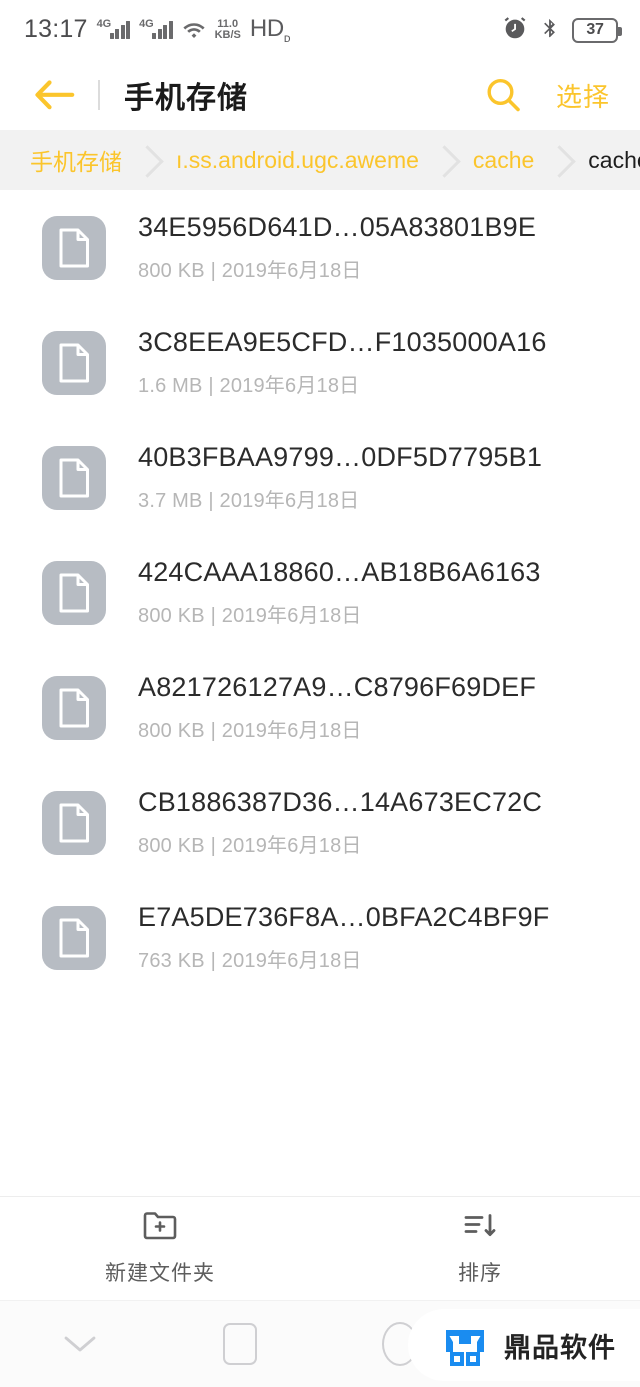 This screenshot has width=640, height=1387. Describe the element at coordinates (339, 572) in the screenshot. I see `file-name: 424CAAA18860…AB18B6A6163` at that location.